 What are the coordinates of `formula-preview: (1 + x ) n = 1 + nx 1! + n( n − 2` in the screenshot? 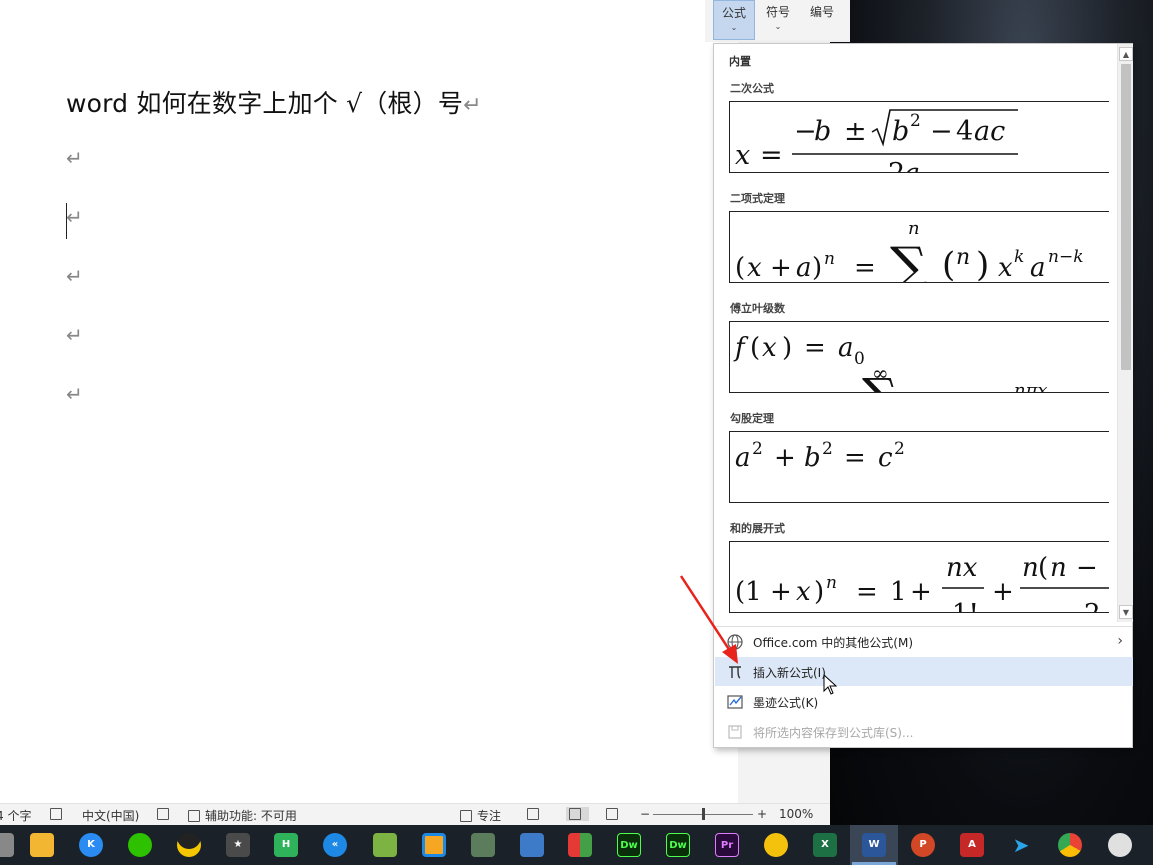 It's located at (919, 577).